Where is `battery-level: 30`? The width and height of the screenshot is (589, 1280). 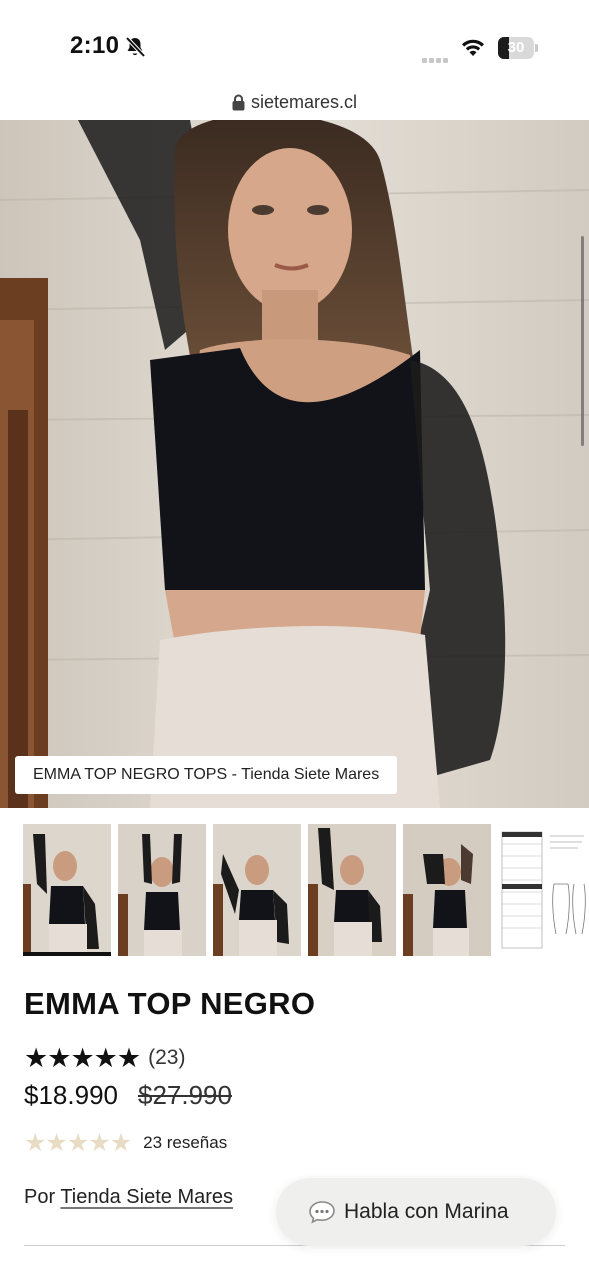 battery-level: 30 is located at coordinates (516, 47).